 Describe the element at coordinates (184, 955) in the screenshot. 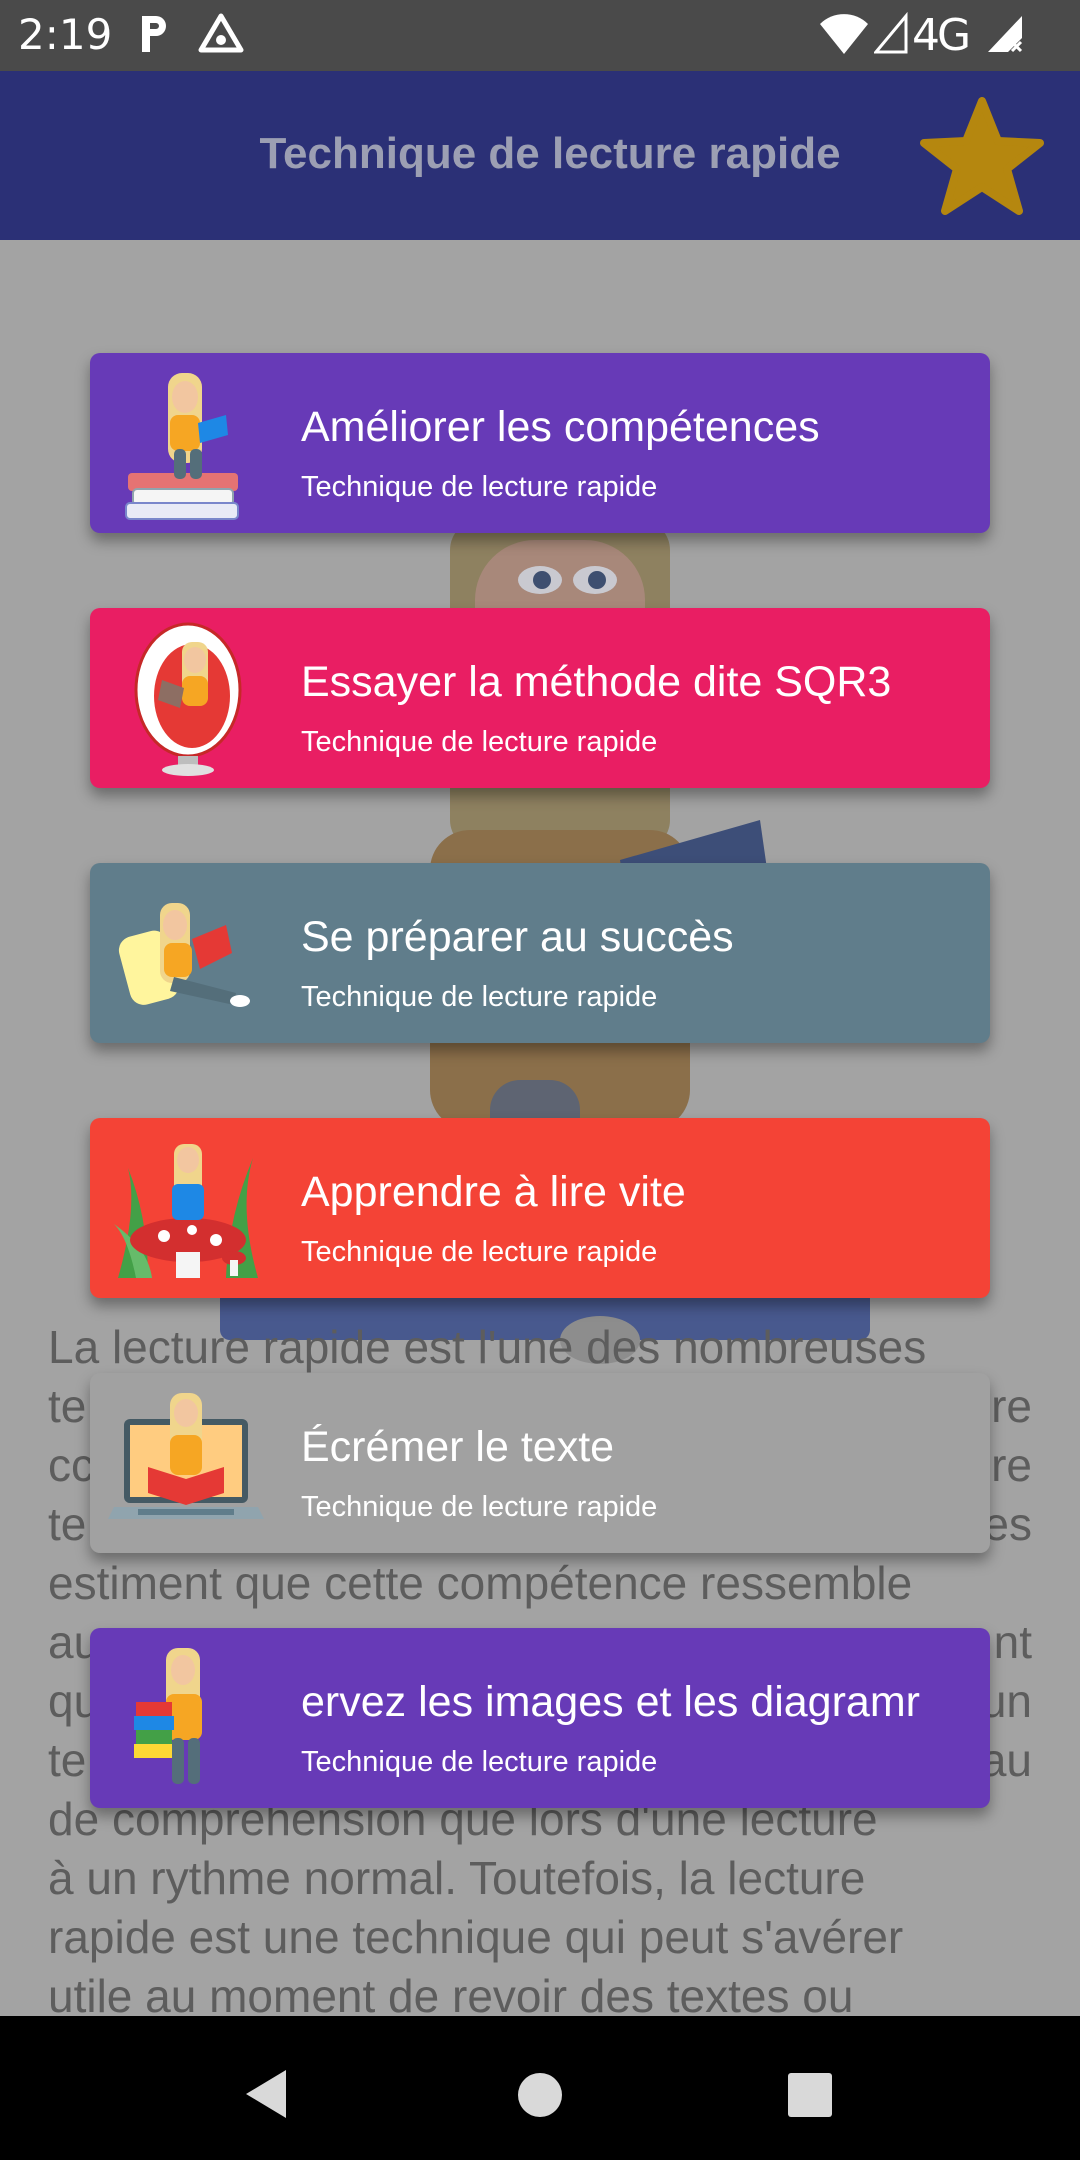

I see `avatar-reading-pillow-icon` at that location.